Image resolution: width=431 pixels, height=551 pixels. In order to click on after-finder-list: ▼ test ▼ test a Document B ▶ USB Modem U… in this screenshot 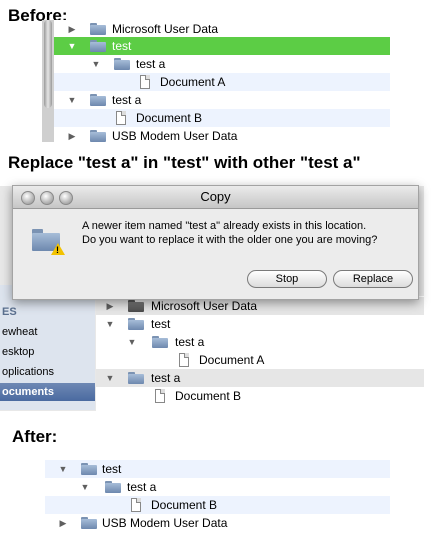, I will do `click(217, 495)`.